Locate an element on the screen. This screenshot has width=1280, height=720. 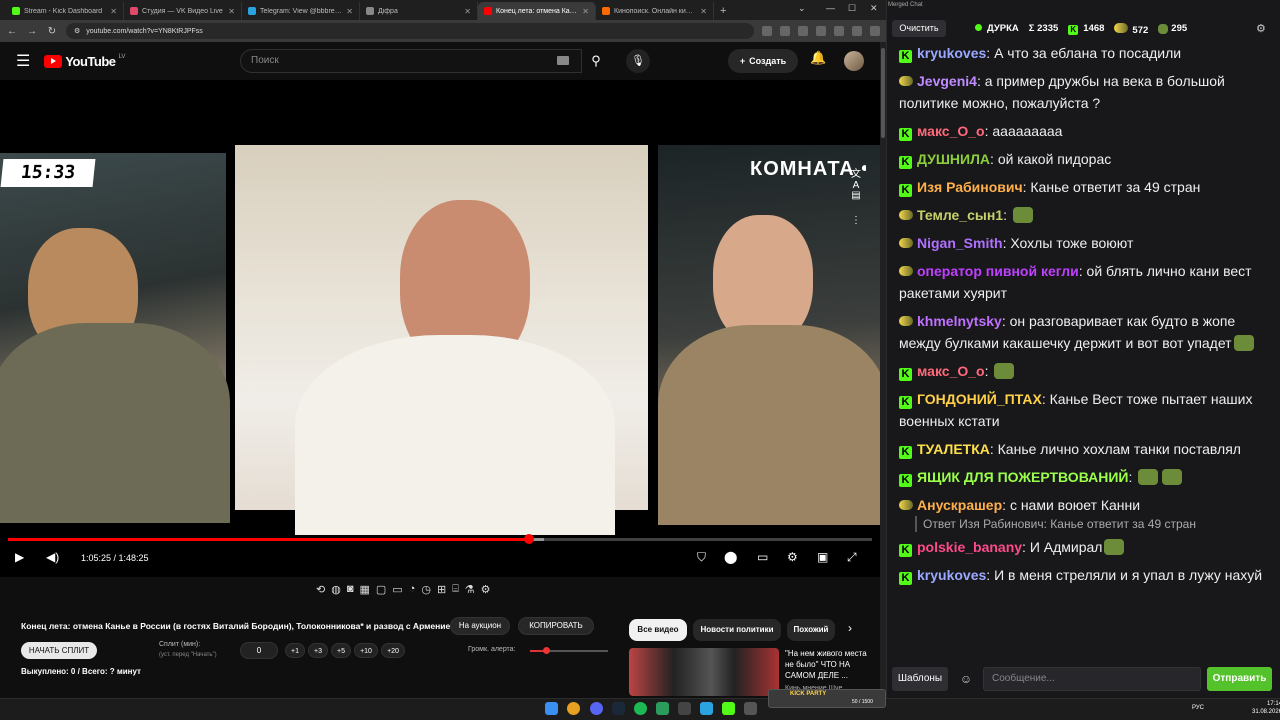
increment-button: +10 is located at coordinates (366, 650).